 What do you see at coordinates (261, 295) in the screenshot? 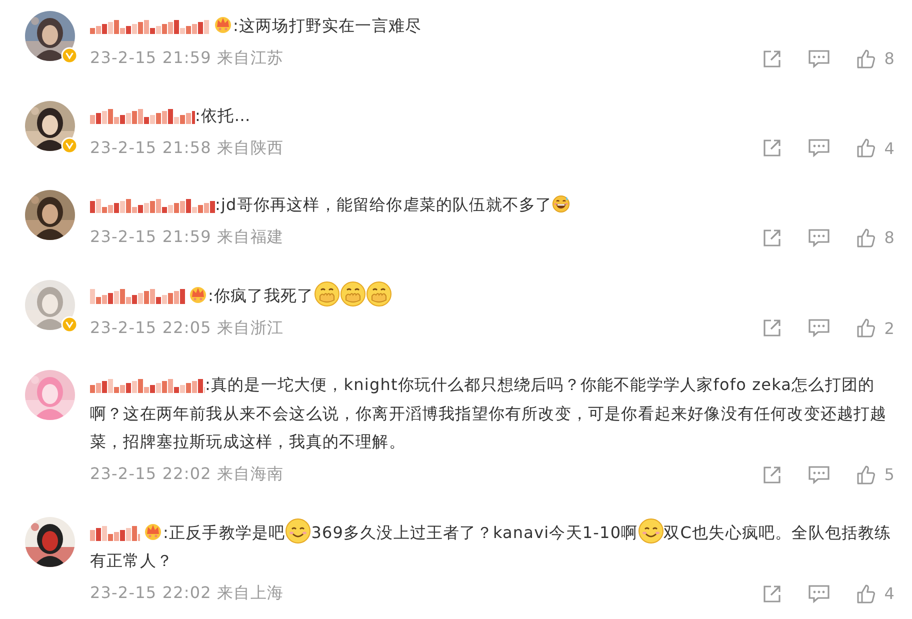
I see `comment-text: :你疯了我死了` at bounding box center [261, 295].